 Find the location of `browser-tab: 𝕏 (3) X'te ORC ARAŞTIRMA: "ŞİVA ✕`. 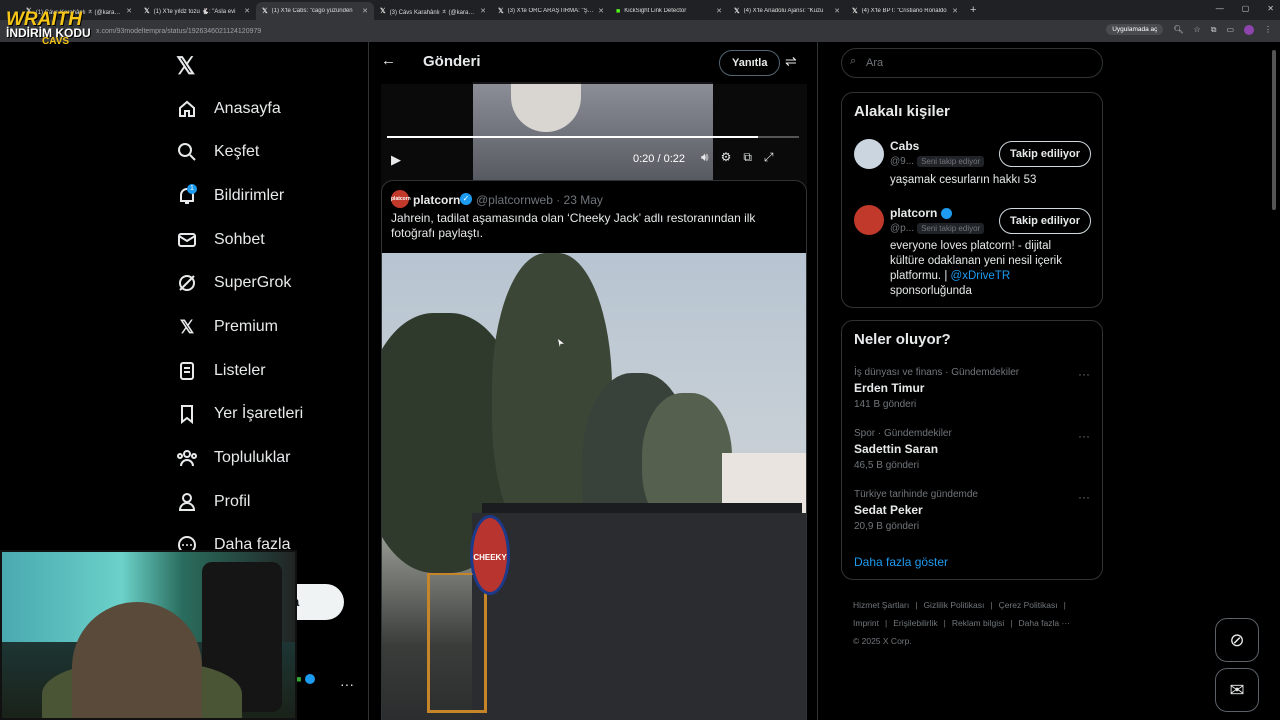

browser-tab: 𝕏 (3) X'te ORC ARAŞTIRMA: "ŞİVA ✕ is located at coordinates (551, 11).